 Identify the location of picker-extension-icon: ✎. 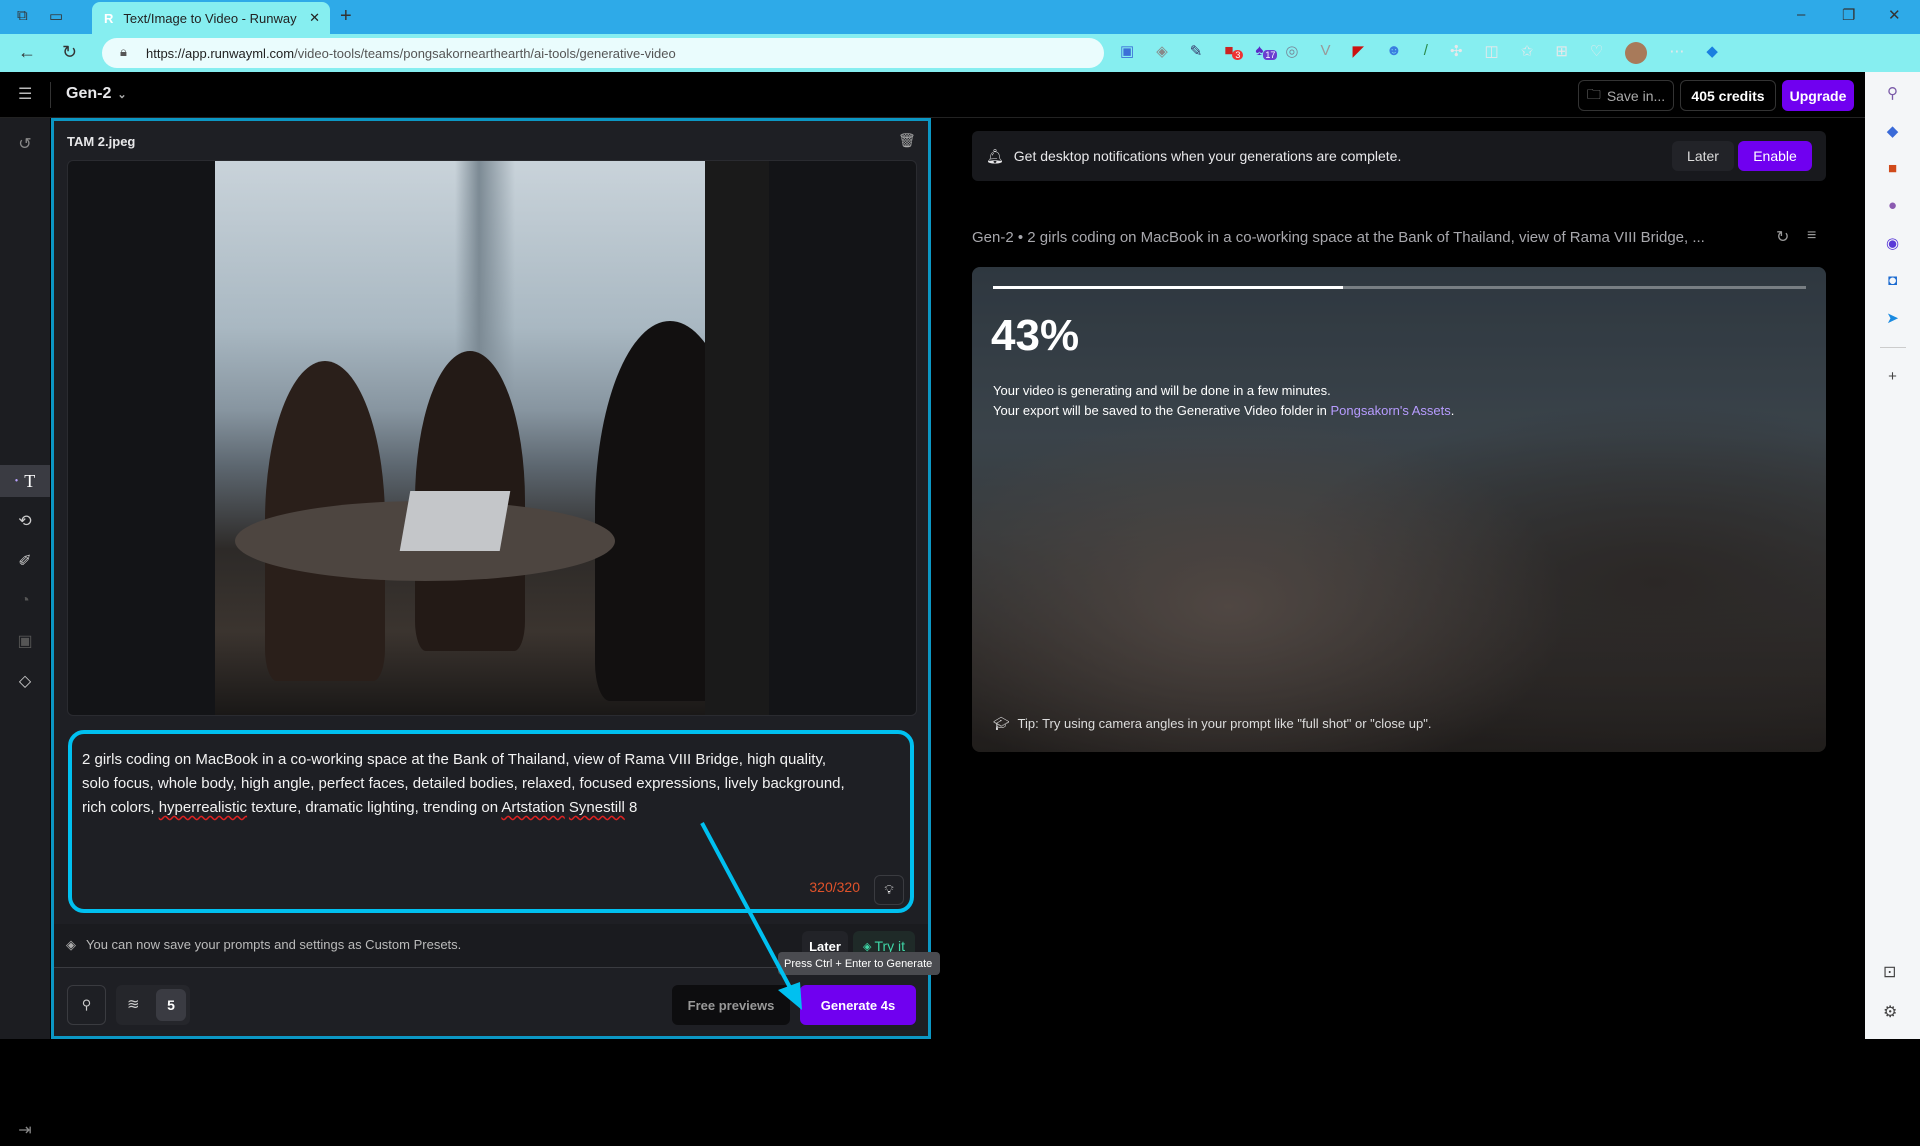
(1196, 53).